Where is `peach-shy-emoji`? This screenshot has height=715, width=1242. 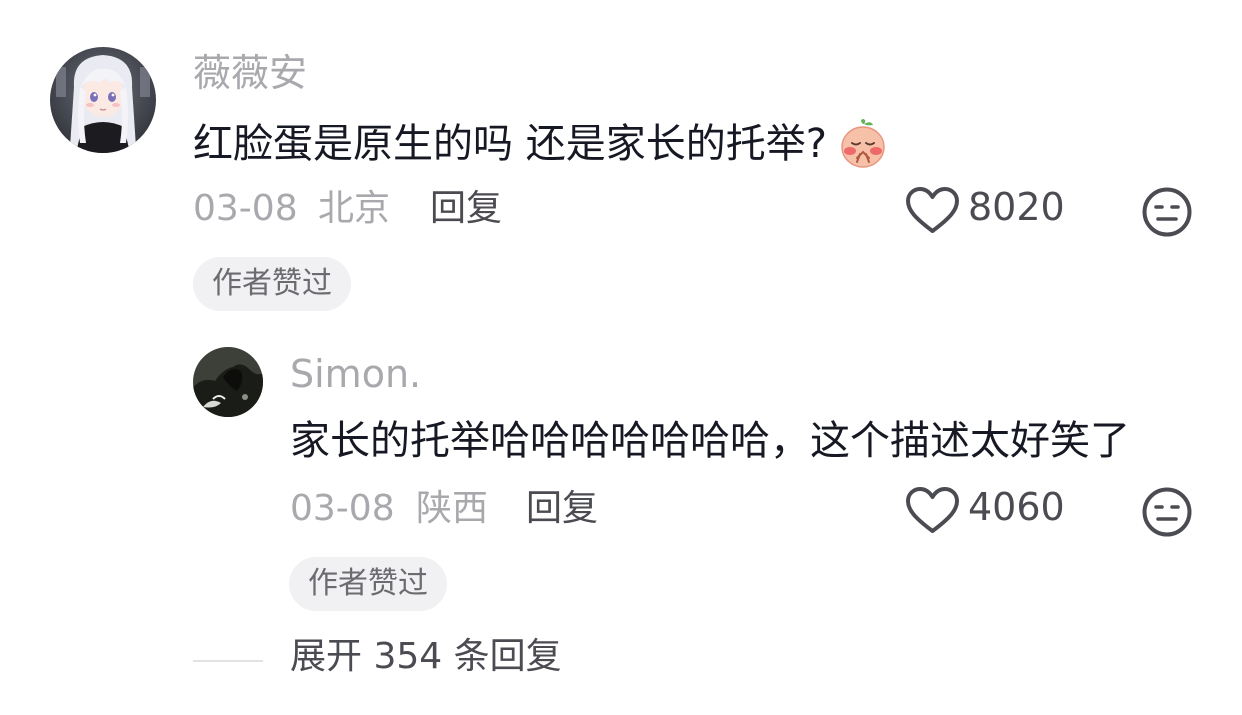 peach-shy-emoji is located at coordinates (863, 144).